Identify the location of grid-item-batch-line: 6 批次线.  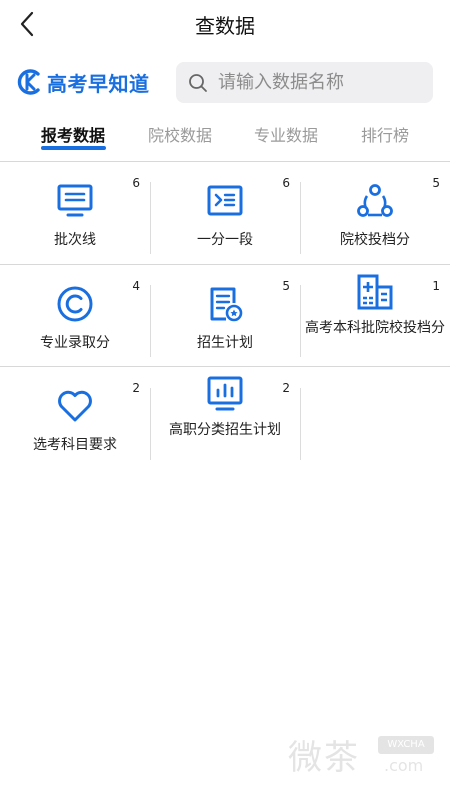
(75, 213).